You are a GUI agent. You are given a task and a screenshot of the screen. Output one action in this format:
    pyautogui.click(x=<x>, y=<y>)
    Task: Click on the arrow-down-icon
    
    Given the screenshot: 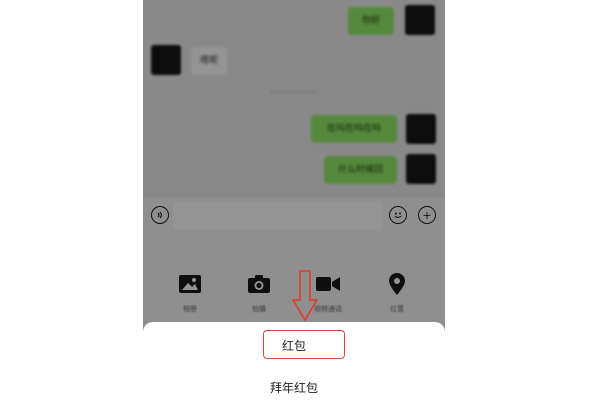 What is the action you would take?
    pyautogui.click(x=305, y=295)
    